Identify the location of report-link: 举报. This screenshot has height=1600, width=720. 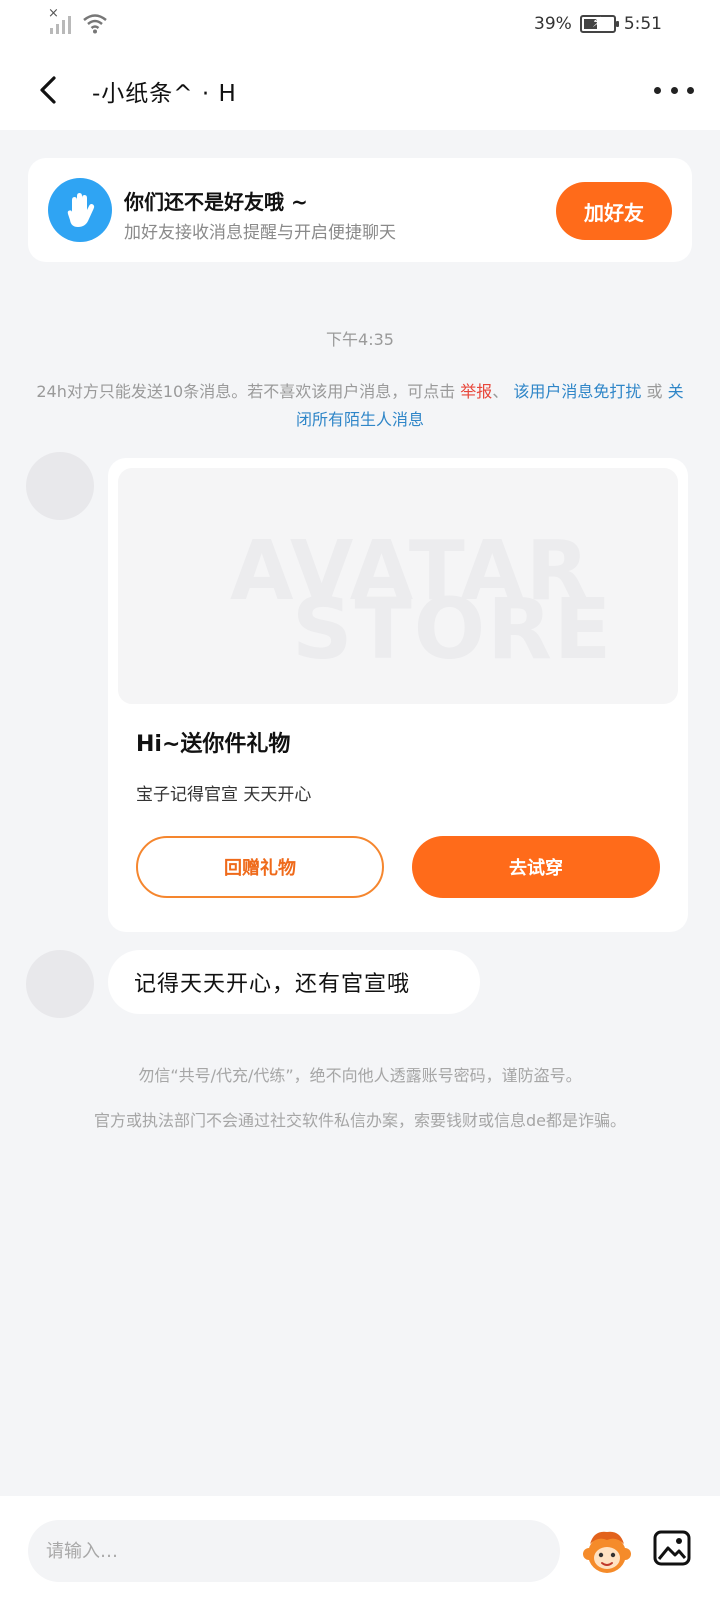
(476, 391).